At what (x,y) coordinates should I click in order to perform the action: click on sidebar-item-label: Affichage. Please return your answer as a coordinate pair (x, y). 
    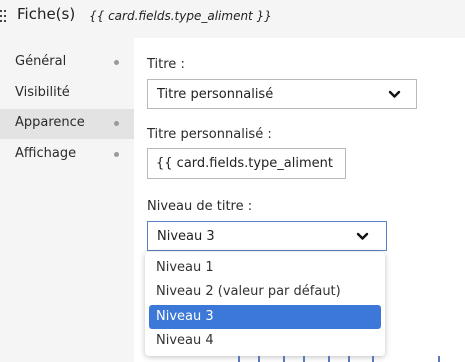
    Looking at the image, I should click on (46, 153).